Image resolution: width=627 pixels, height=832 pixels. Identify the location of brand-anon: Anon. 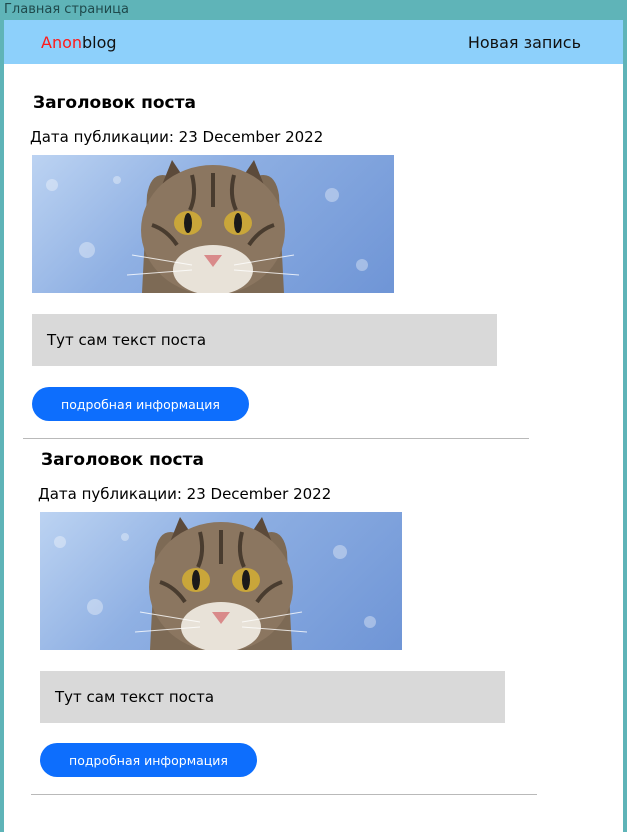
(62, 42).